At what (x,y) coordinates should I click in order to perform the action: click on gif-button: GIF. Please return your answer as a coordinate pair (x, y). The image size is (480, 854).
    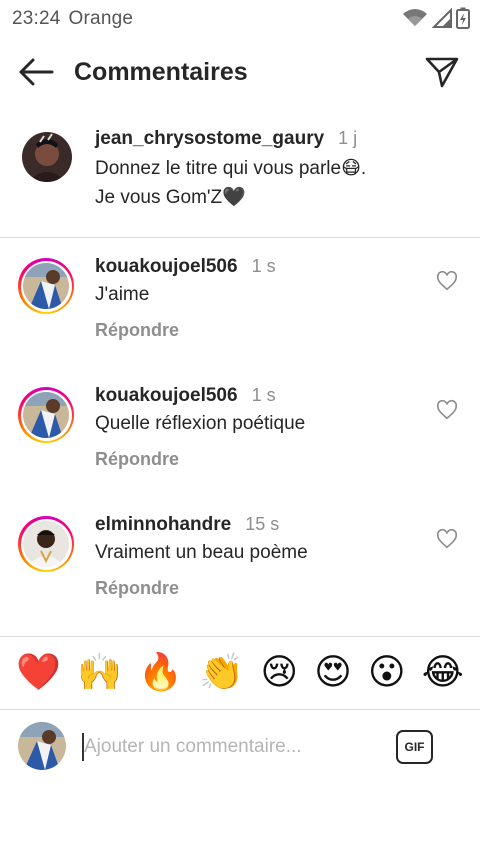
    Looking at the image, I should click on (414, 747).